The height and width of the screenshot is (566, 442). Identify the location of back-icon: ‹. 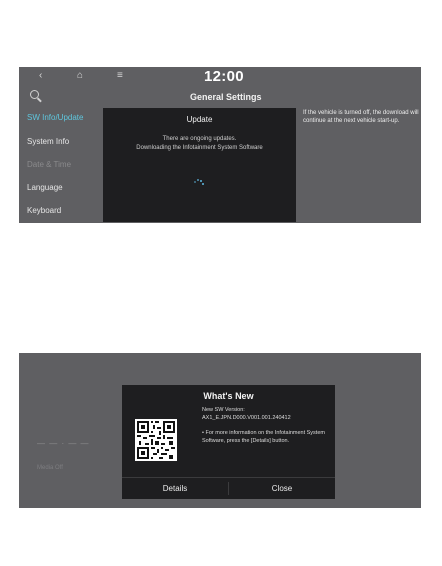
(40, 75).